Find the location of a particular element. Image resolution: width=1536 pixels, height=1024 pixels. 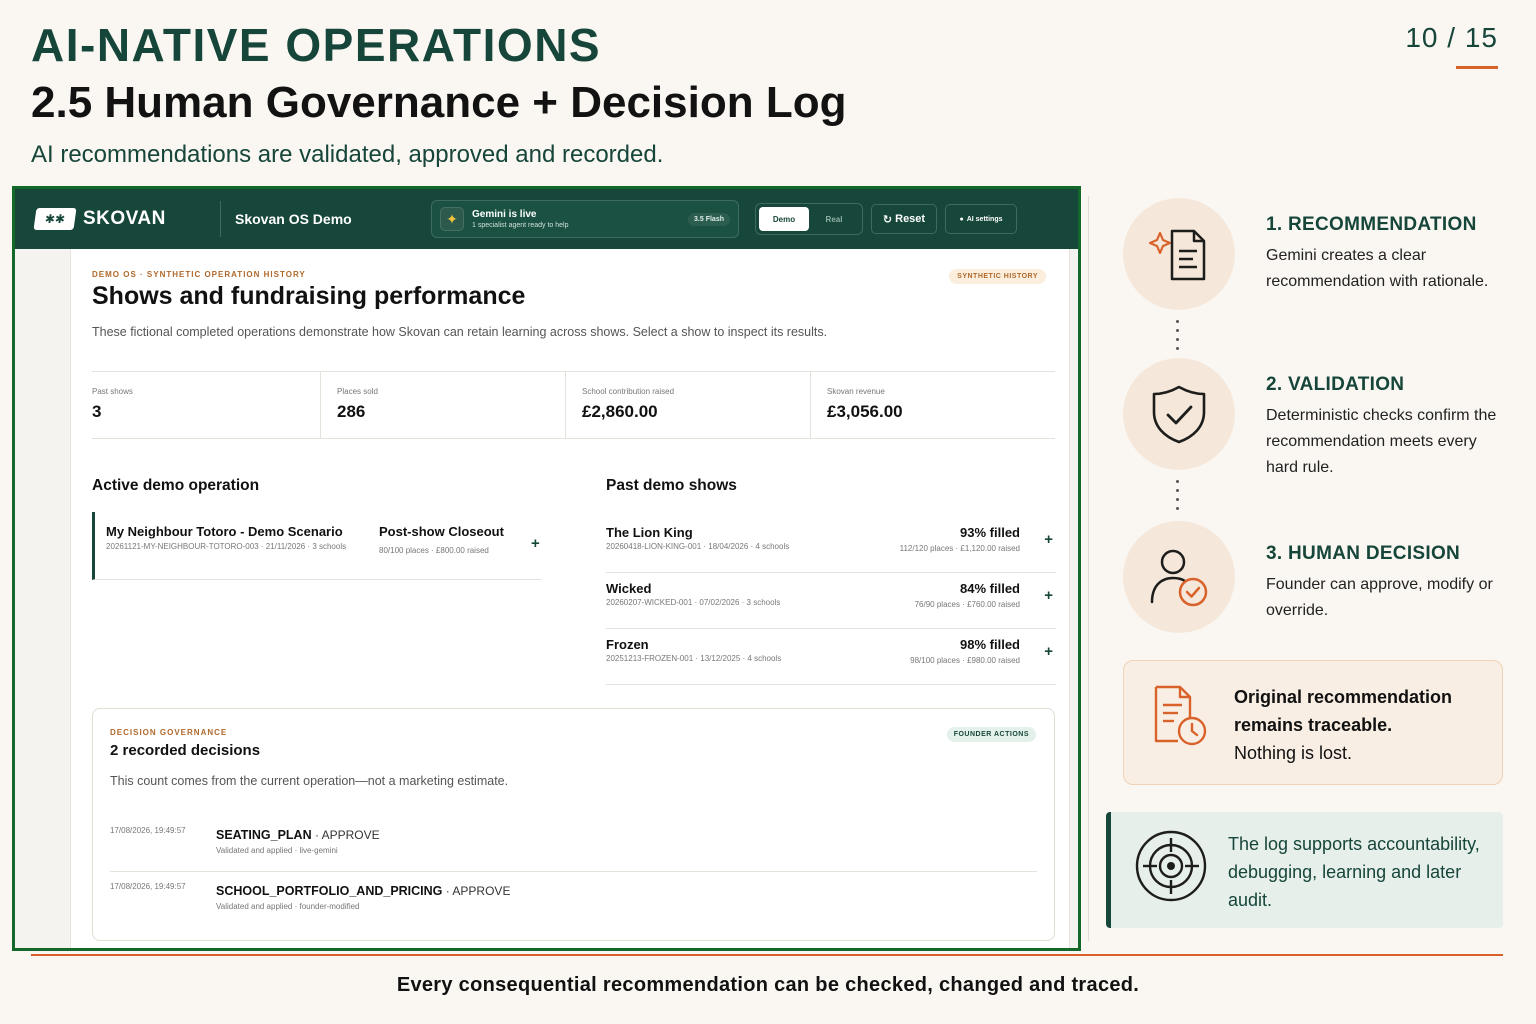

slide-kicker: AI-NATIVE OPERATIONS is located at coordinates (316, 45).